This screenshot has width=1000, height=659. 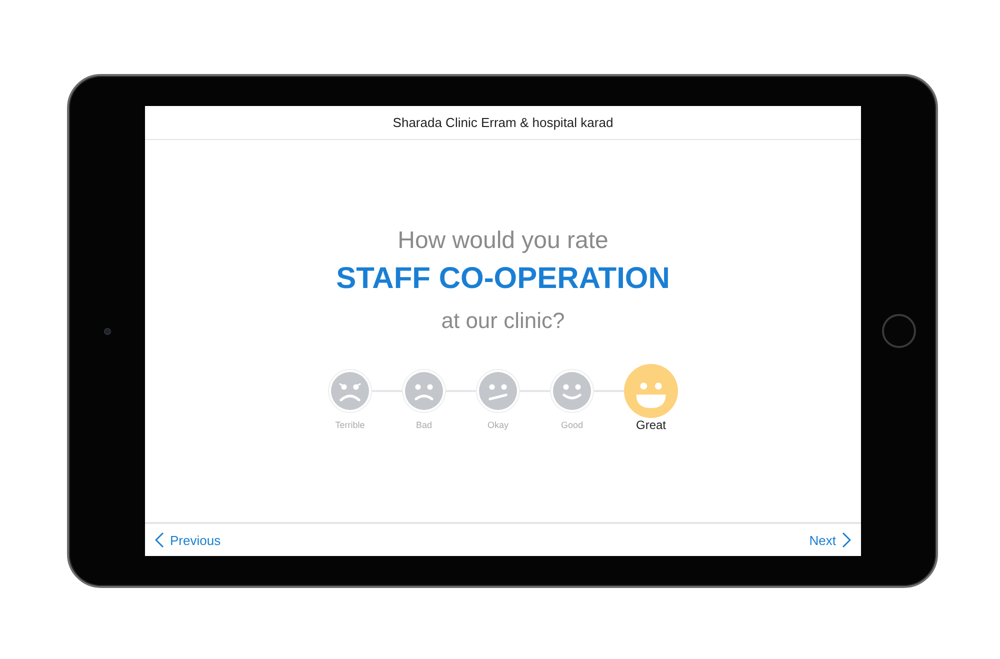 What do you see at coordinates (572, 391) in the screenshot?
I see `good-face-icon` at bounding box center [572, 391].